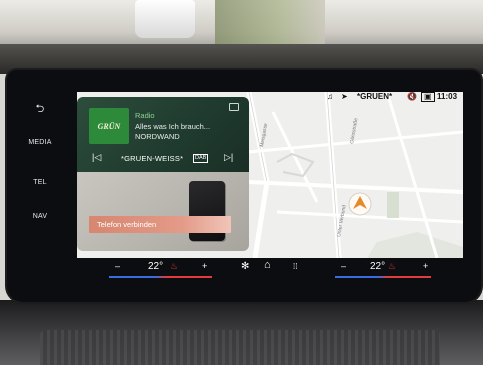 Image resolution: width=483 pixels, height=365 pixels. I want to click on station-logo-text: GRÜN, so click(109, 126).